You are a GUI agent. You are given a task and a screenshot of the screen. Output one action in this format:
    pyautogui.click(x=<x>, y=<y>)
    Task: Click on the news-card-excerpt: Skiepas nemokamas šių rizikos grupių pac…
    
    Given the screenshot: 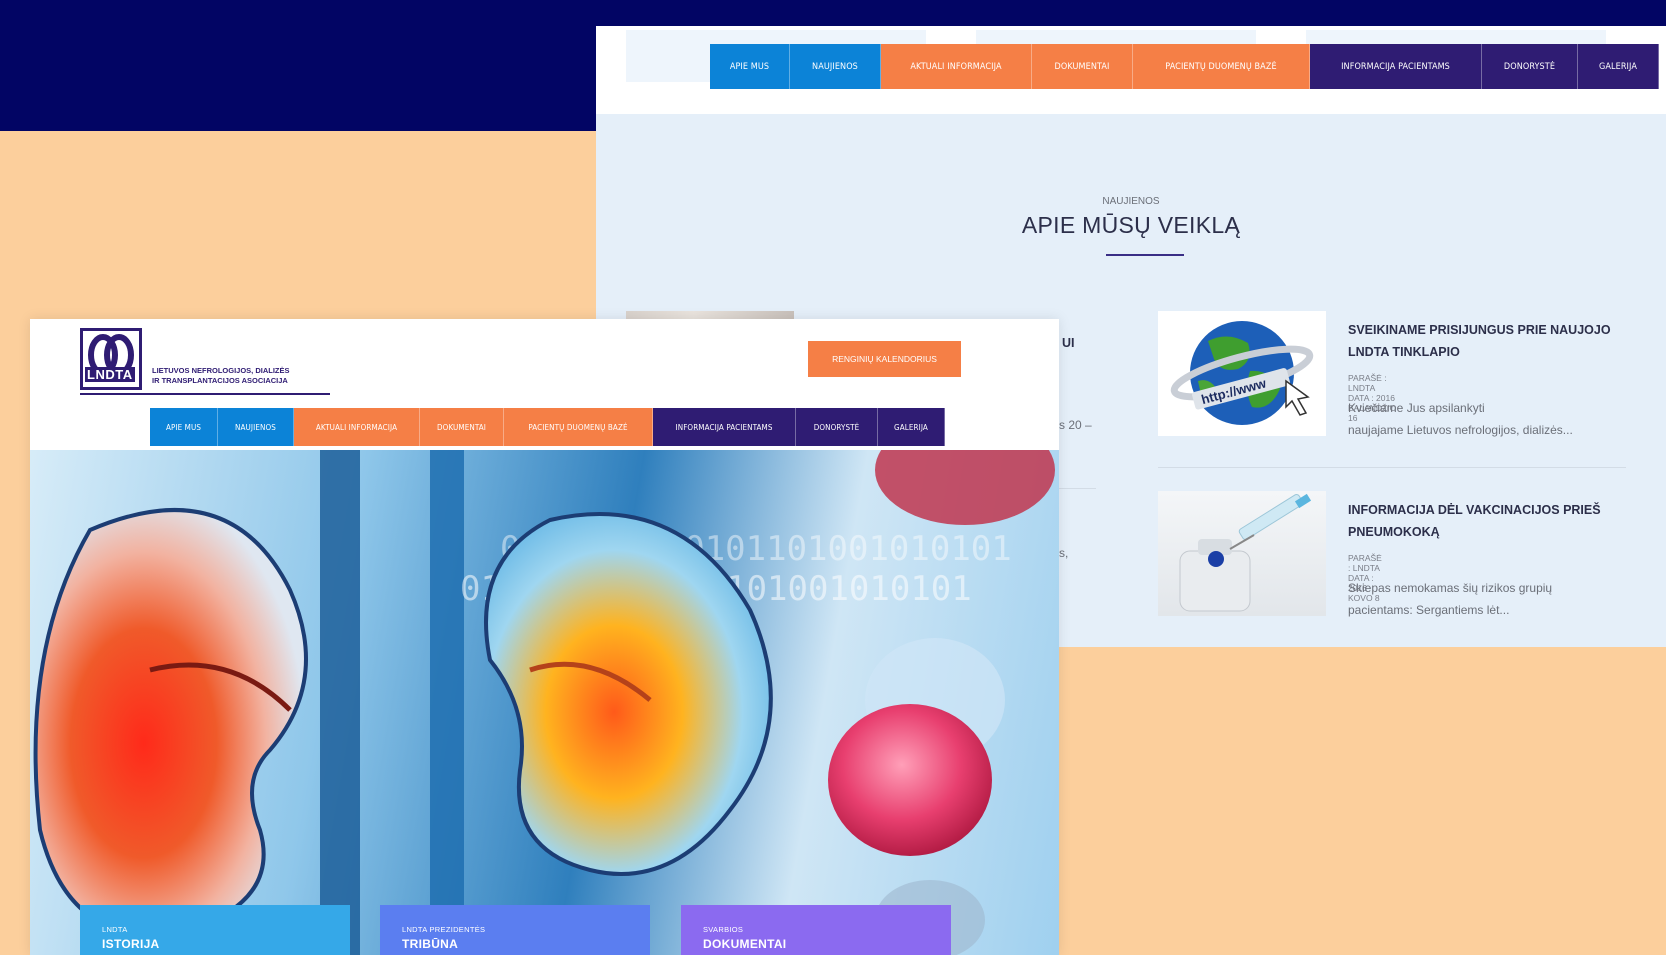 What is the action you would take?
    pyautogui.click(x=1450, y=599)
    